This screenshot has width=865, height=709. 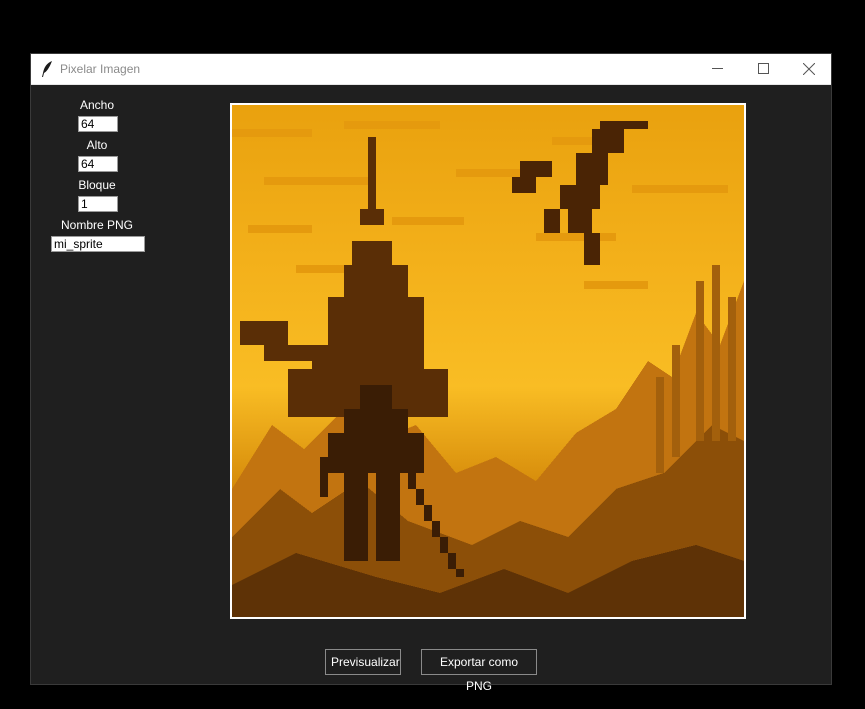 What do you see at coordinates (97, 225) in the screenshot?
I see `png-name-label: Nombre PNG` at bounding box center [97, 225].